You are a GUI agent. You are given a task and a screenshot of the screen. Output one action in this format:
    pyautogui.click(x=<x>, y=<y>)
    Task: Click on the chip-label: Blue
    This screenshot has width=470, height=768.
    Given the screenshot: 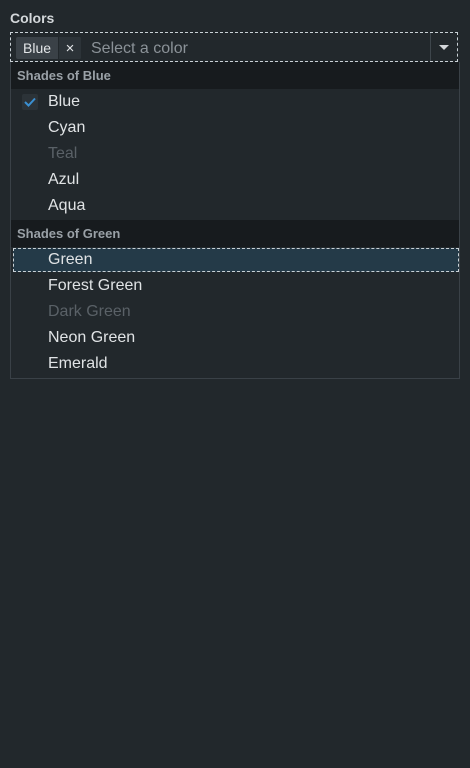 What is the action you would take?
    pyautogui.click(x=37, y=48)
    